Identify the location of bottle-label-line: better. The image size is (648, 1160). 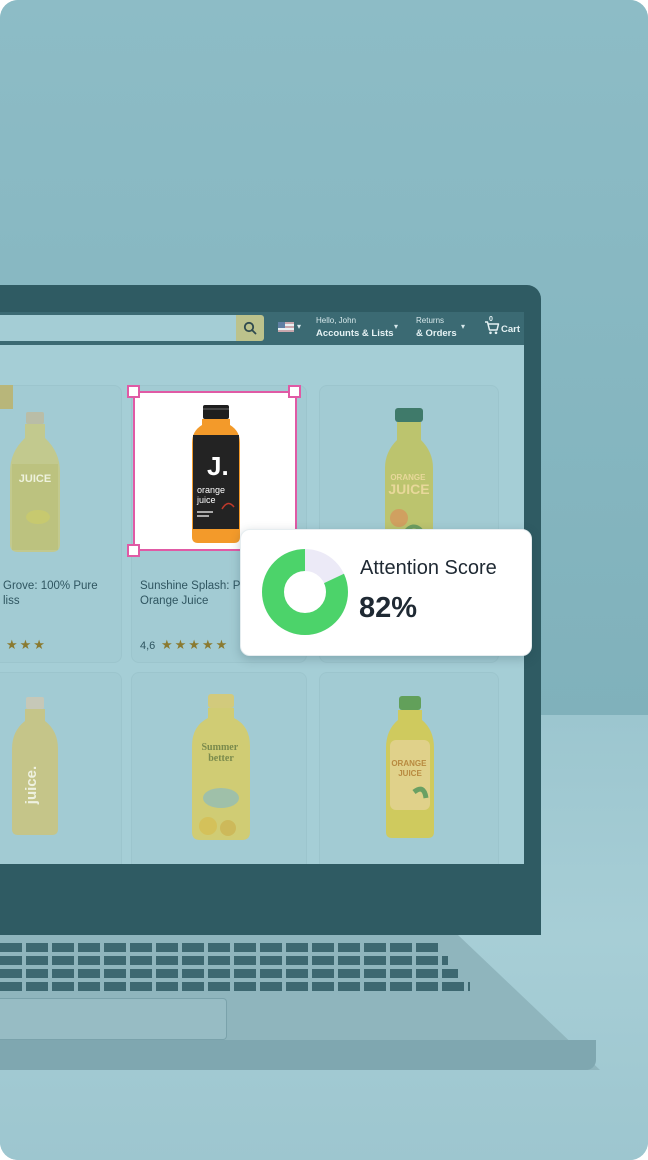
(221, 758).